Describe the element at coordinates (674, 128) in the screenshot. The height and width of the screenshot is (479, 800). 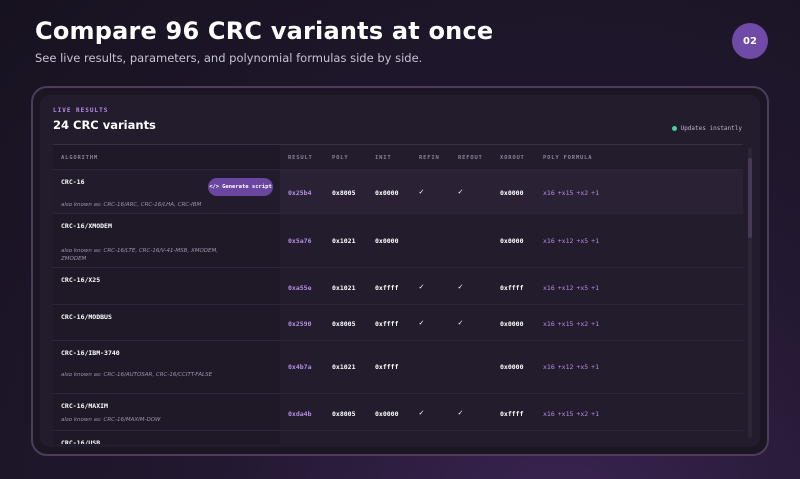
I see `status-dot-icon` at that location.